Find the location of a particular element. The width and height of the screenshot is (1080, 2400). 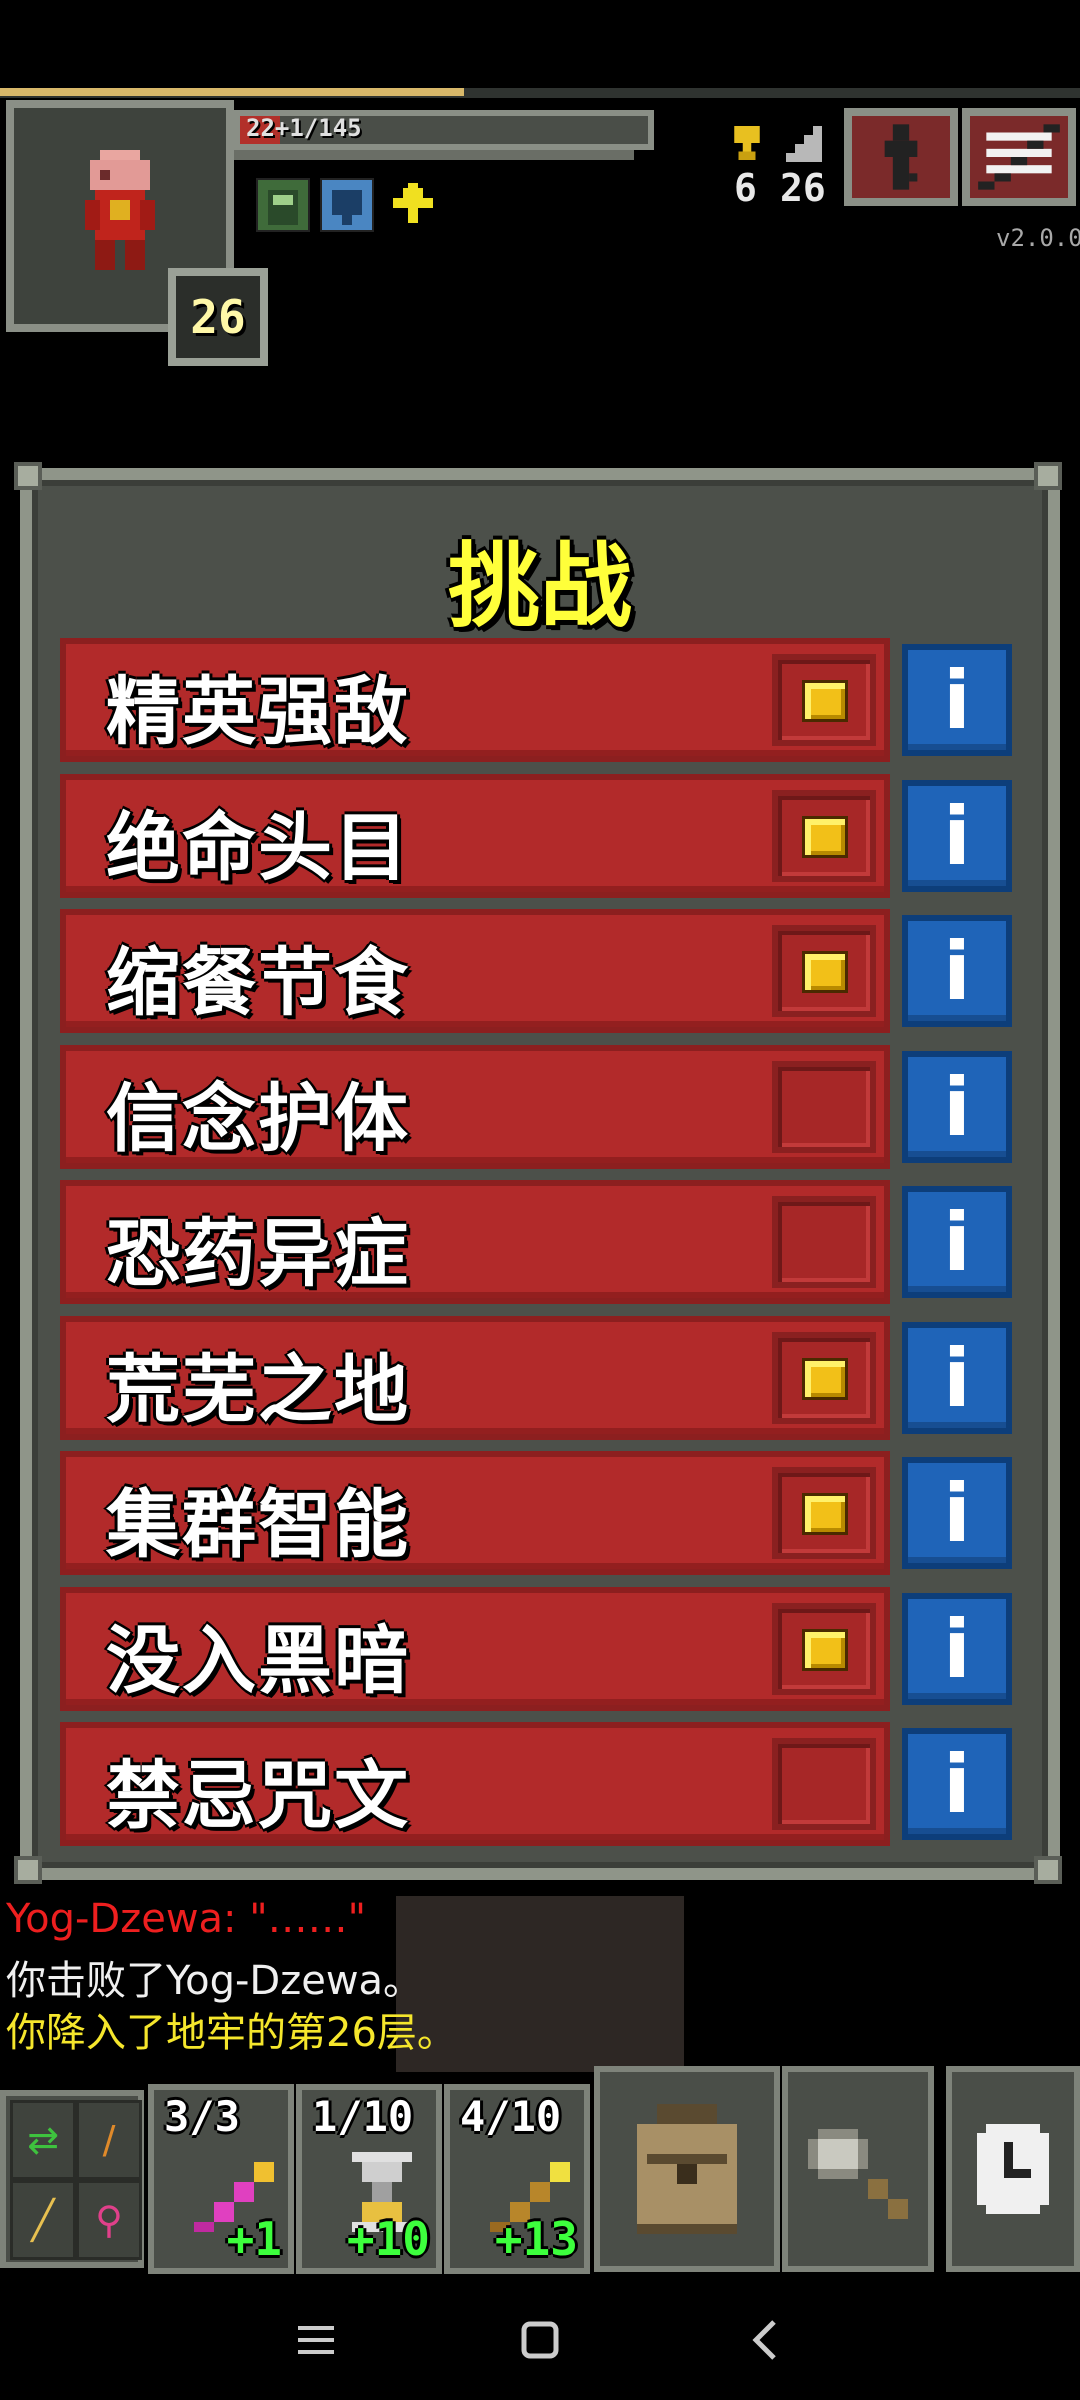

torch-icon: / is located at coordinates (109, 2140).